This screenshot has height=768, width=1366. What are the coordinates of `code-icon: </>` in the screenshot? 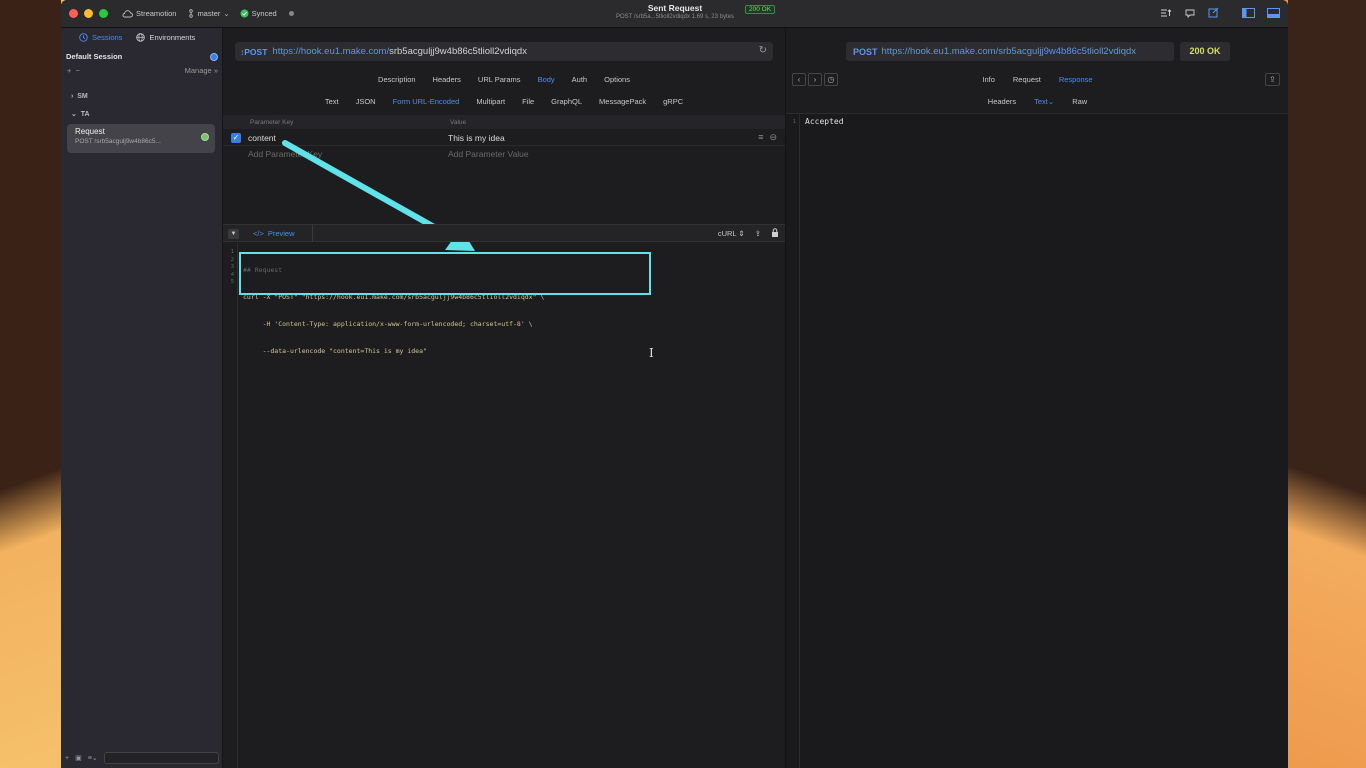 It's located at (258, 233).